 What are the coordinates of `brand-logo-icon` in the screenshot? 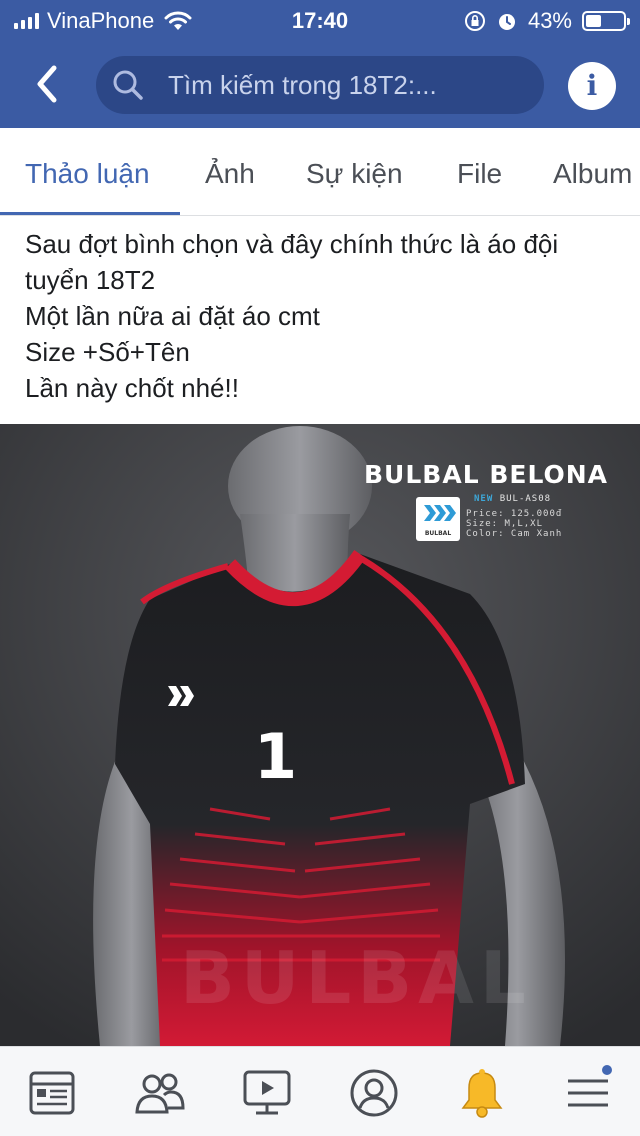 It's located at (440, 513).